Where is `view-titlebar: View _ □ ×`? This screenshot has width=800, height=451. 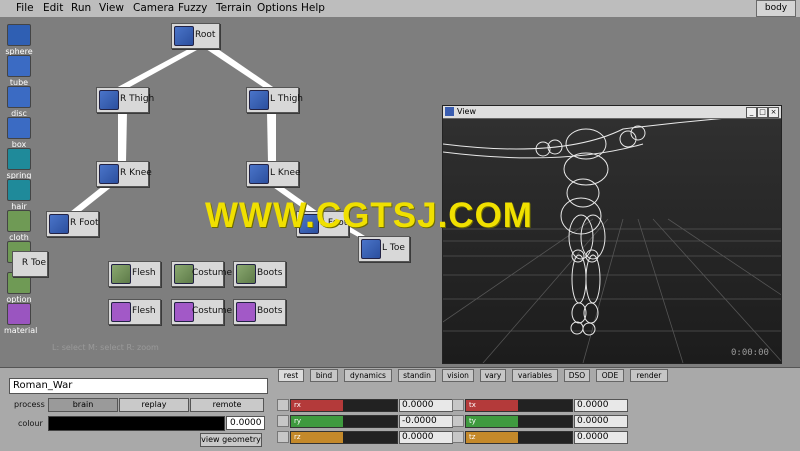
view-titlebar: View _ □ × is located at coordinates (612, 112).